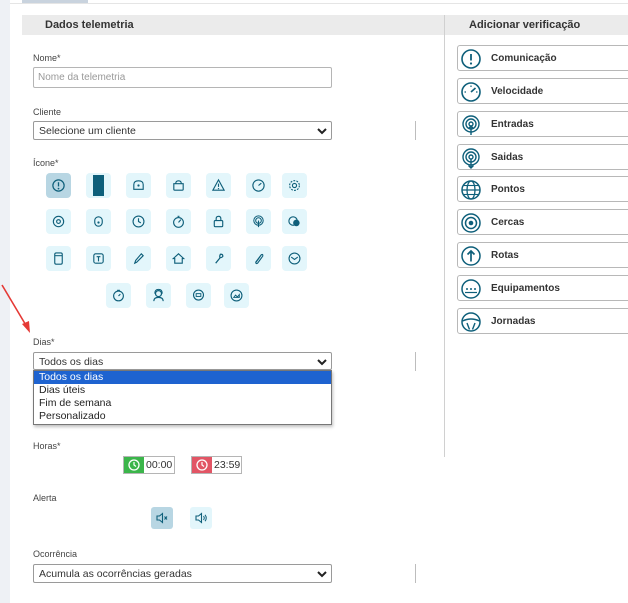 Image resolution: width=628 pixels, height=603 pixels. Describe the element at coordinates (542, 321) in the screenshot. I see `verificacao-jornadas-button: Jornadas` at that location.